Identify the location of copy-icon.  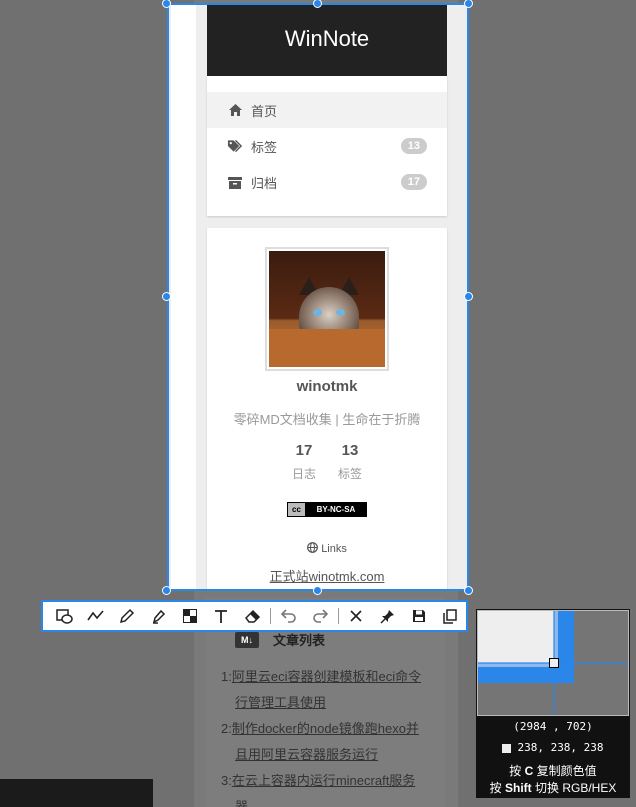
(450, 616).